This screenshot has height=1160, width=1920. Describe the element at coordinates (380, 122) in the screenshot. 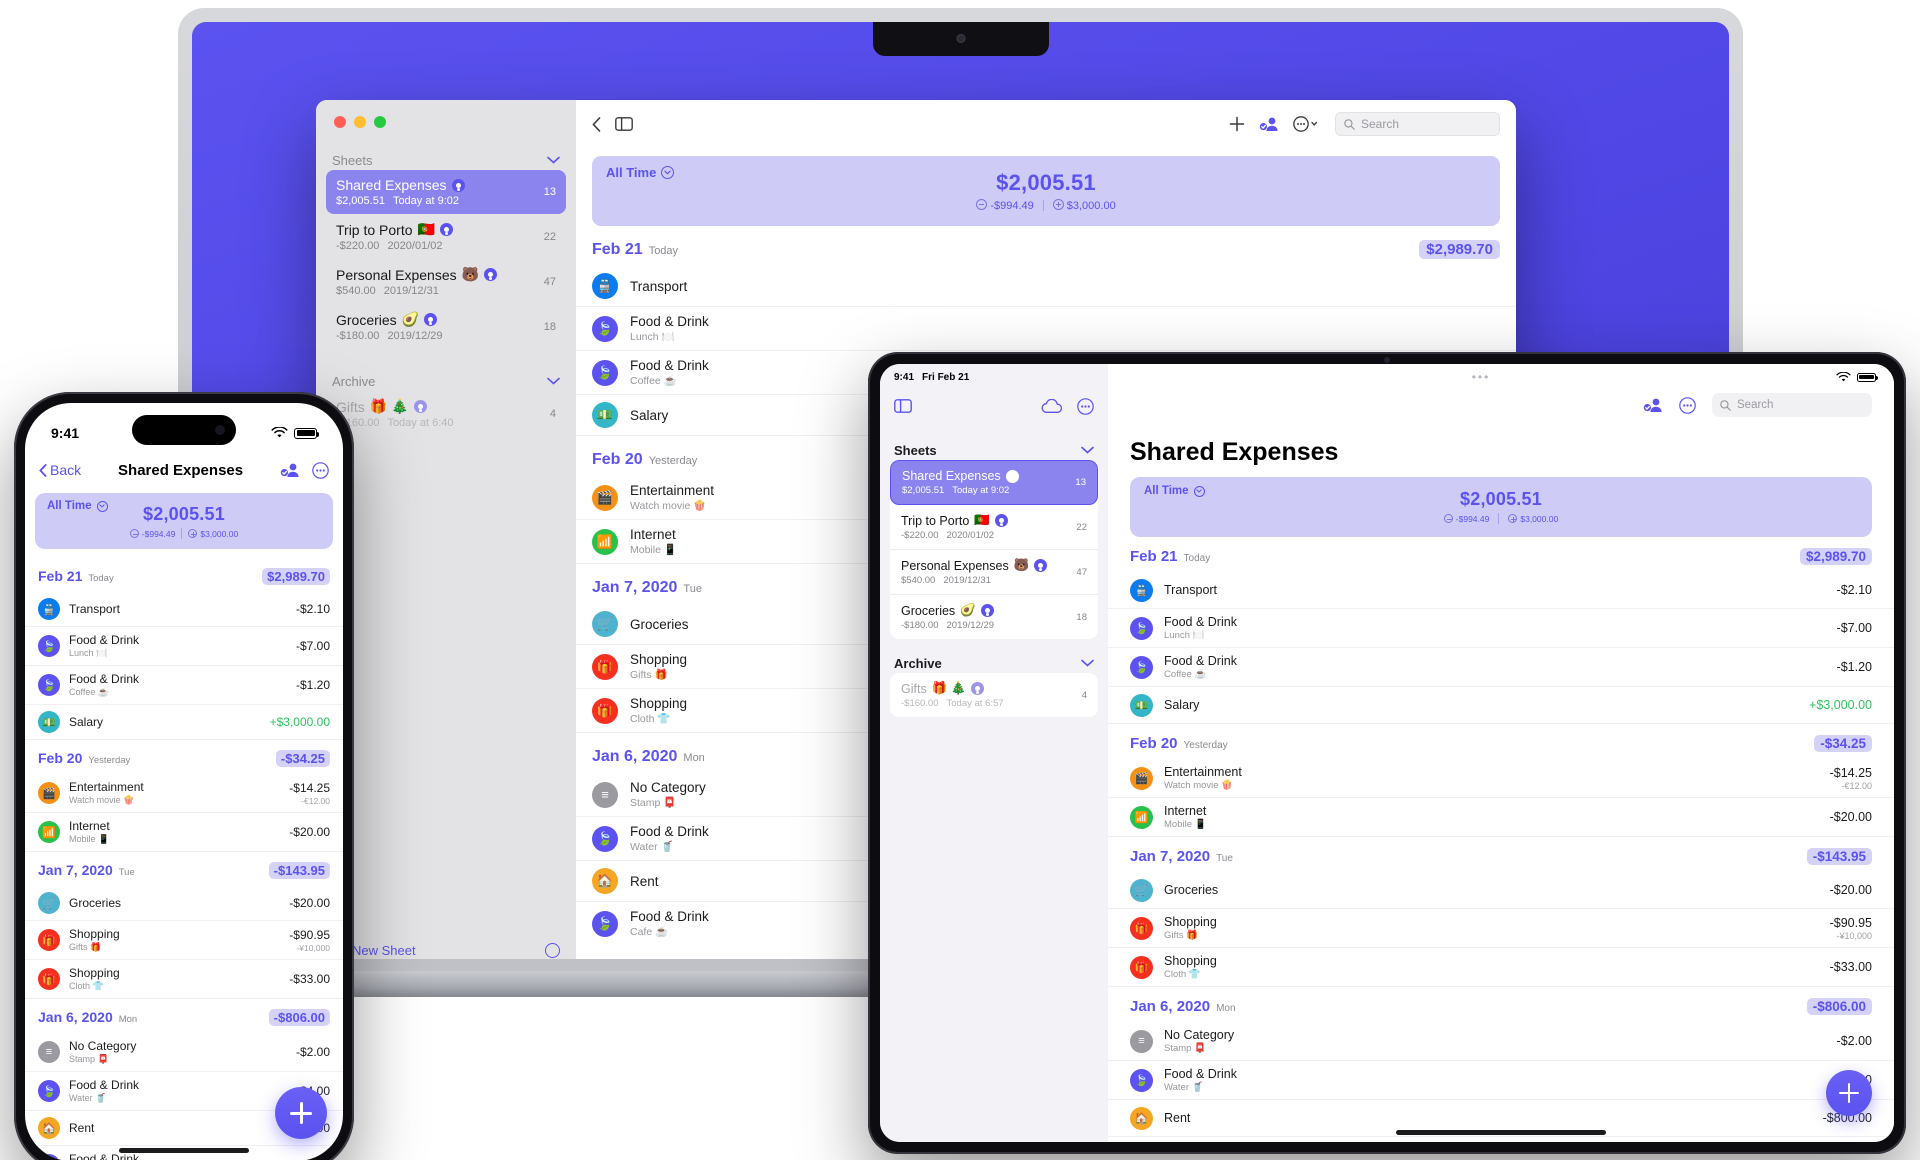

I see `zoom-icon` at that location.